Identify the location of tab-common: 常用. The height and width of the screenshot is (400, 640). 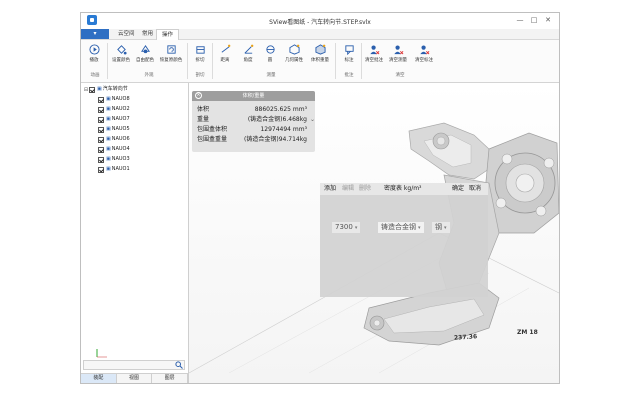
(147, 34).